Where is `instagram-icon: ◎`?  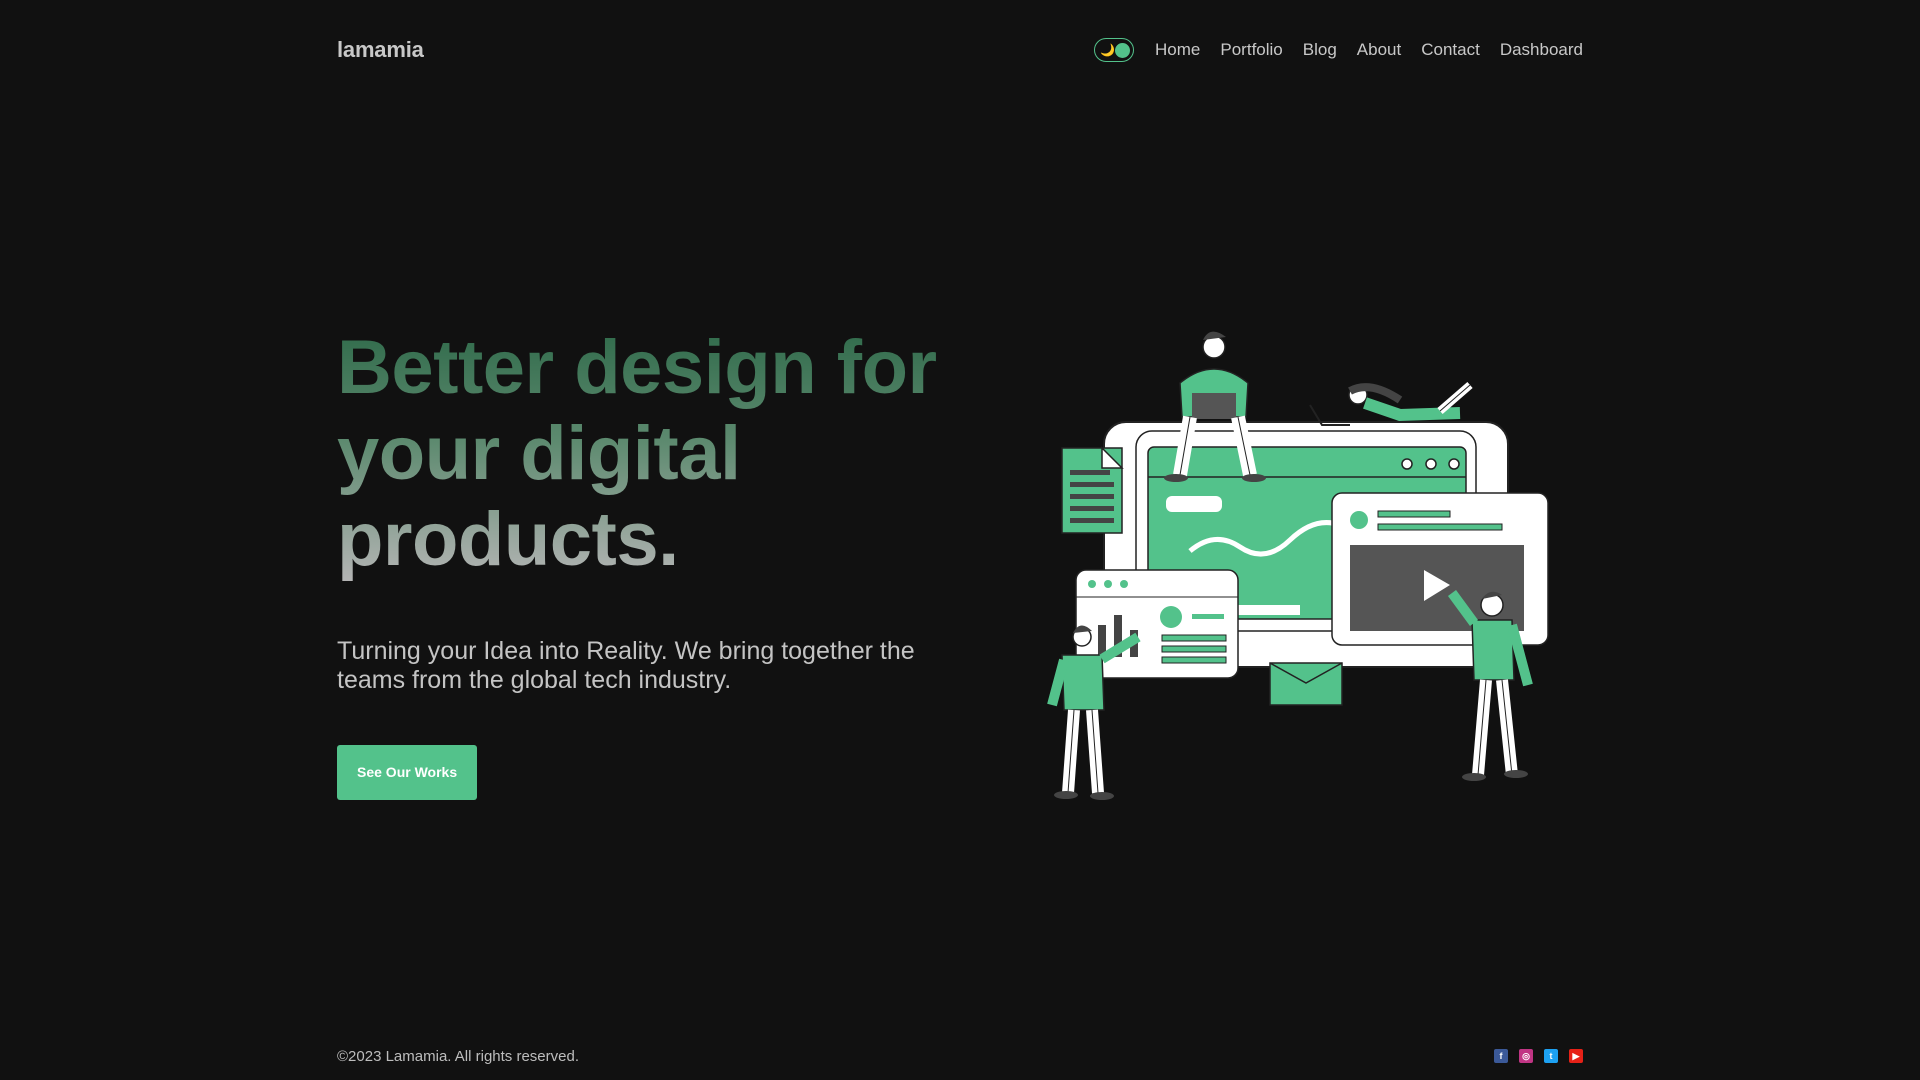
instagram-icon: ◎ is located at coordinates (1526, 1056).